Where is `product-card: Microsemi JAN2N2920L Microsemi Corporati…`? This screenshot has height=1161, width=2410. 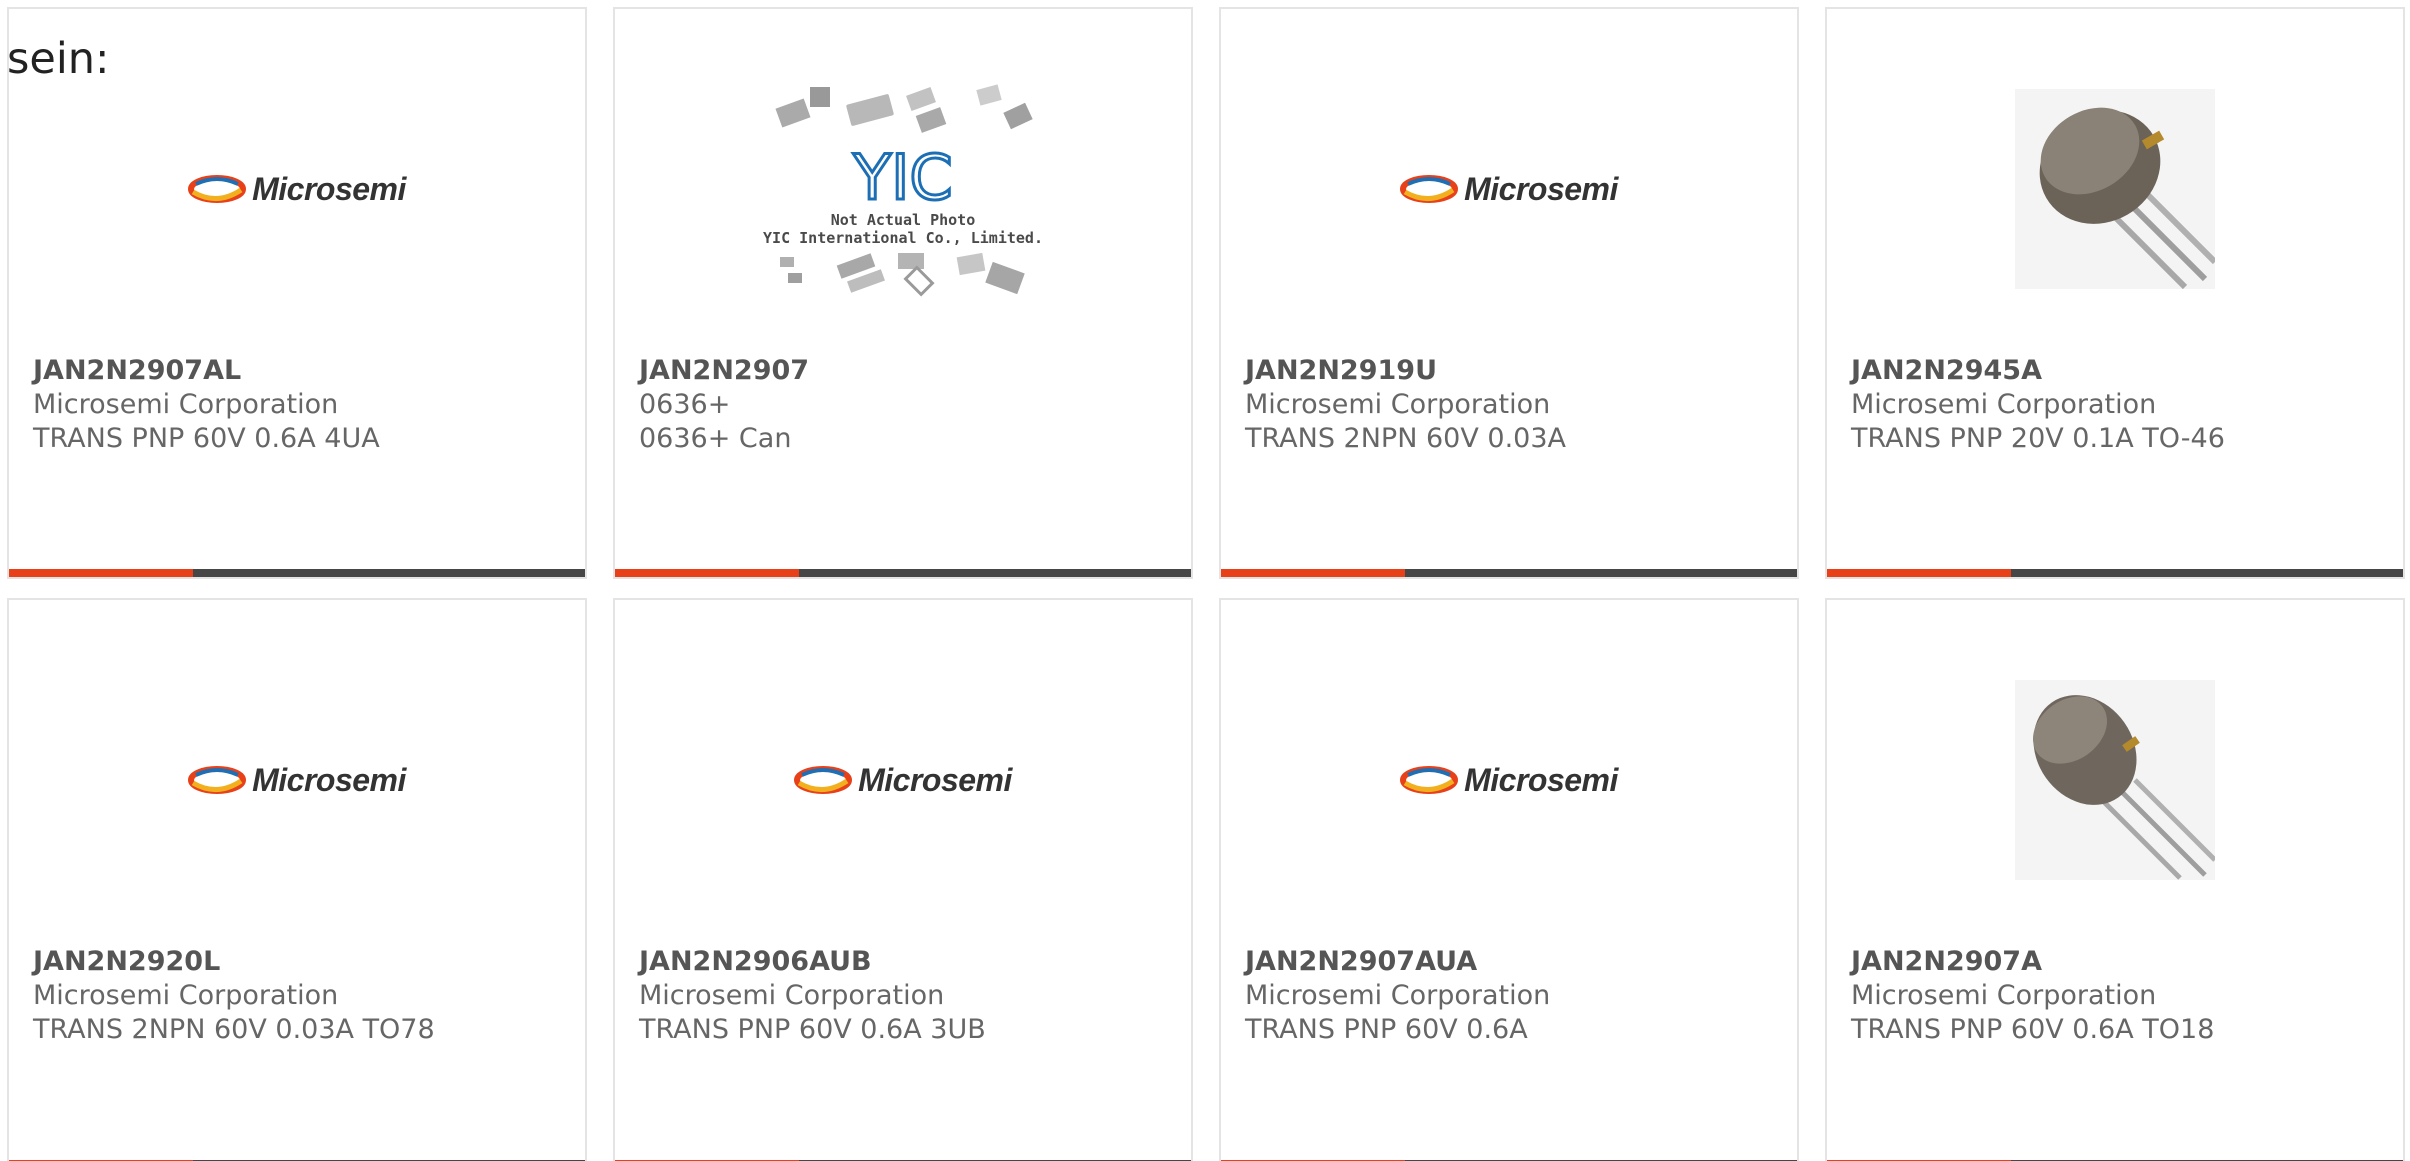 product-card: Microsemi JAN2N2920L Microsemi Corporati… is located at coordinates (297, 879).